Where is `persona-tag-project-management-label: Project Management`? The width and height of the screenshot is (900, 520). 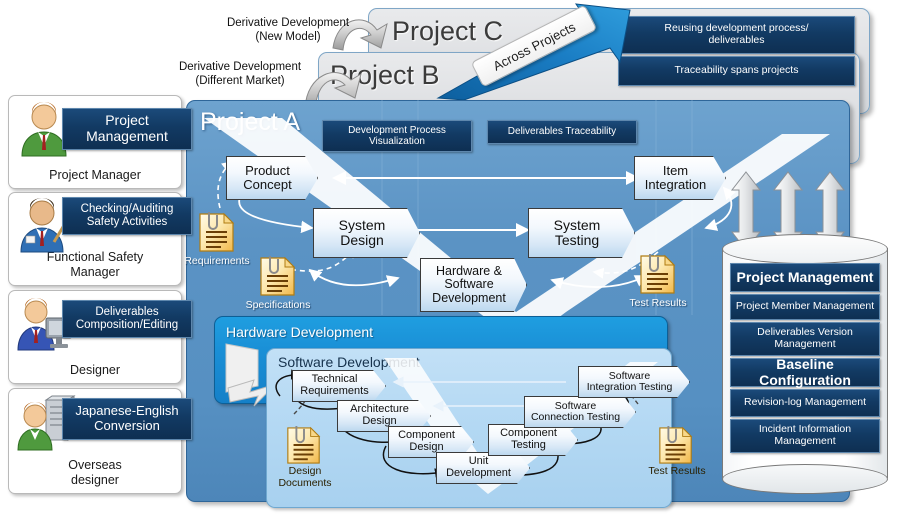
persona-tag-project-management-label: Project Management is located at coordinates (127, 128).